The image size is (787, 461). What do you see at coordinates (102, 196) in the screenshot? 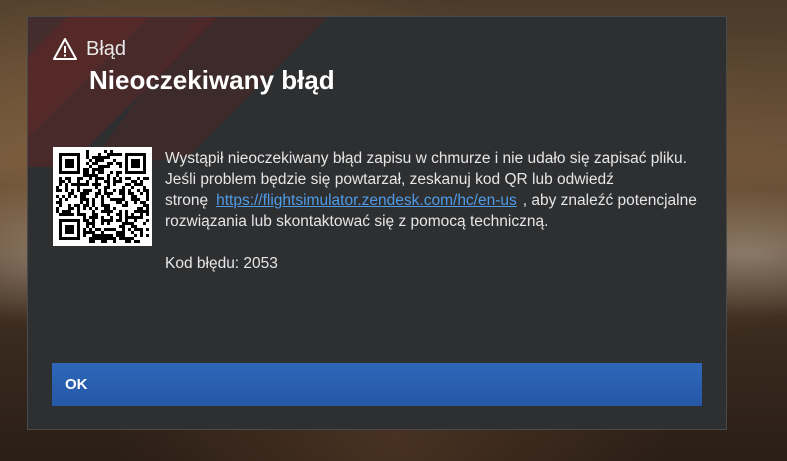
I see `qr-code` at bounding box center [102, 196].